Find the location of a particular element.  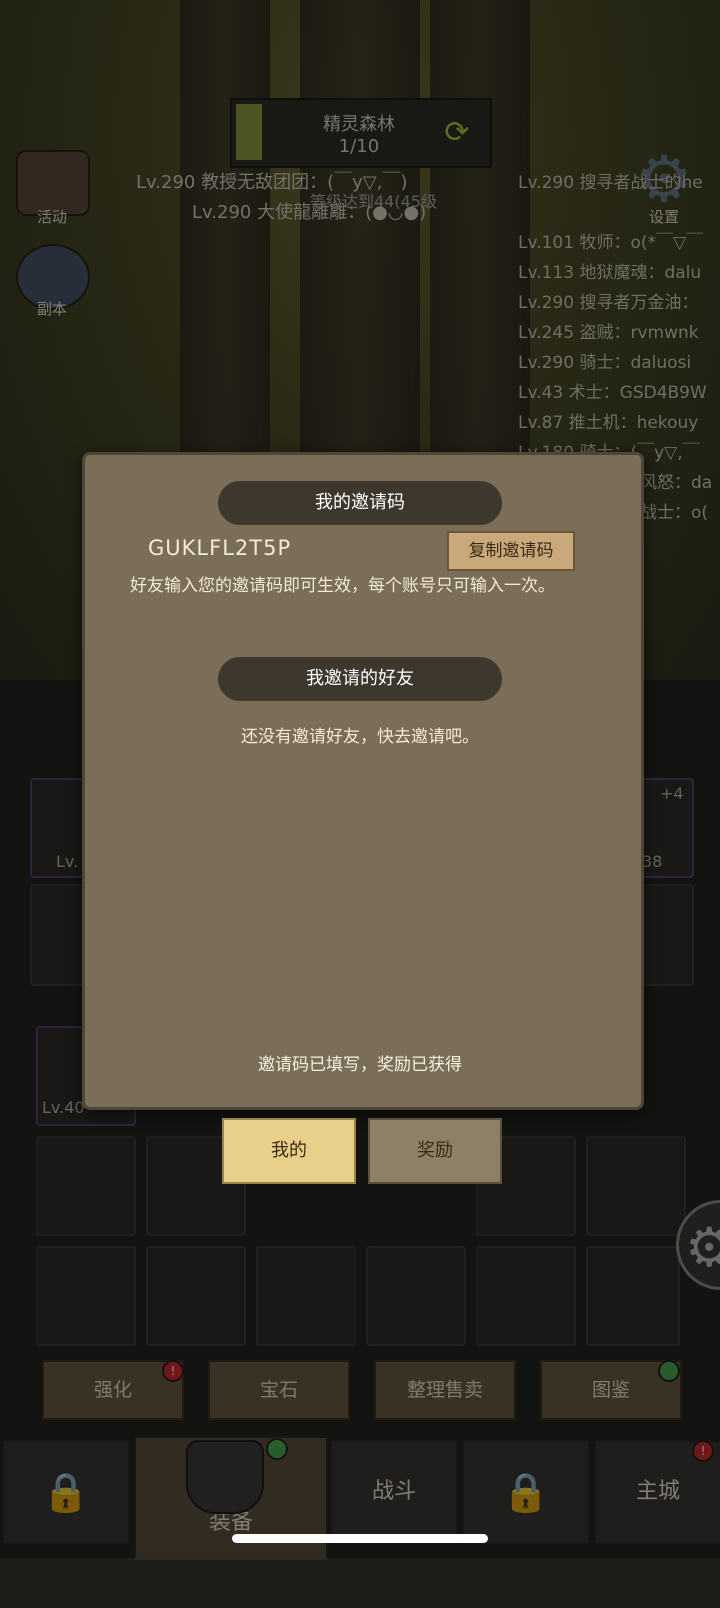

invite-code: GUKLFL2T5P is located at coordinates (220, 548).